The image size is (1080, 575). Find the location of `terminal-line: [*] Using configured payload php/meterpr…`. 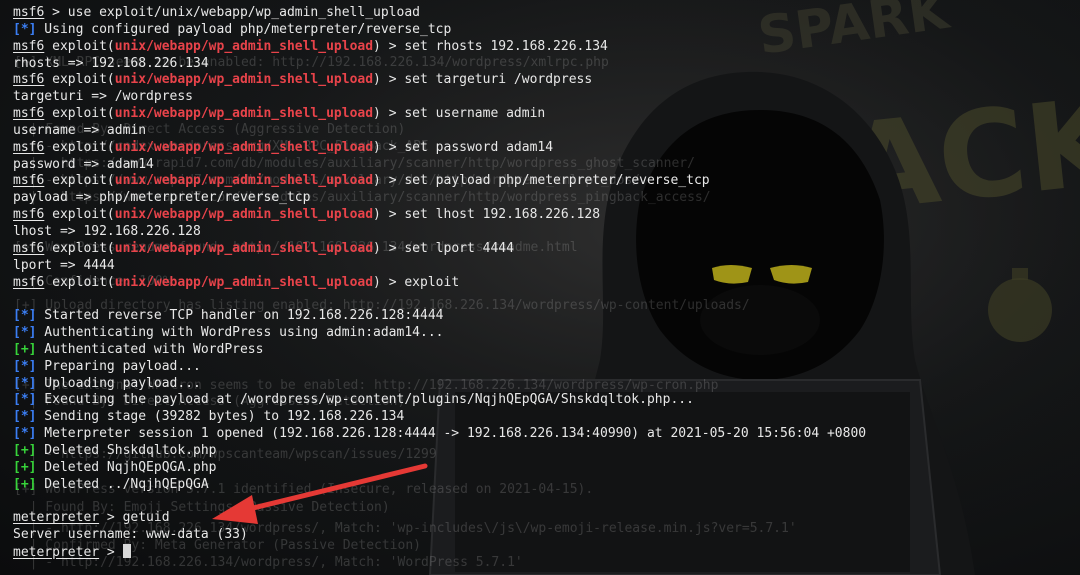

terminal-line: [*] Using configured payload php/meterpr… is located at coordinates (439, 30).